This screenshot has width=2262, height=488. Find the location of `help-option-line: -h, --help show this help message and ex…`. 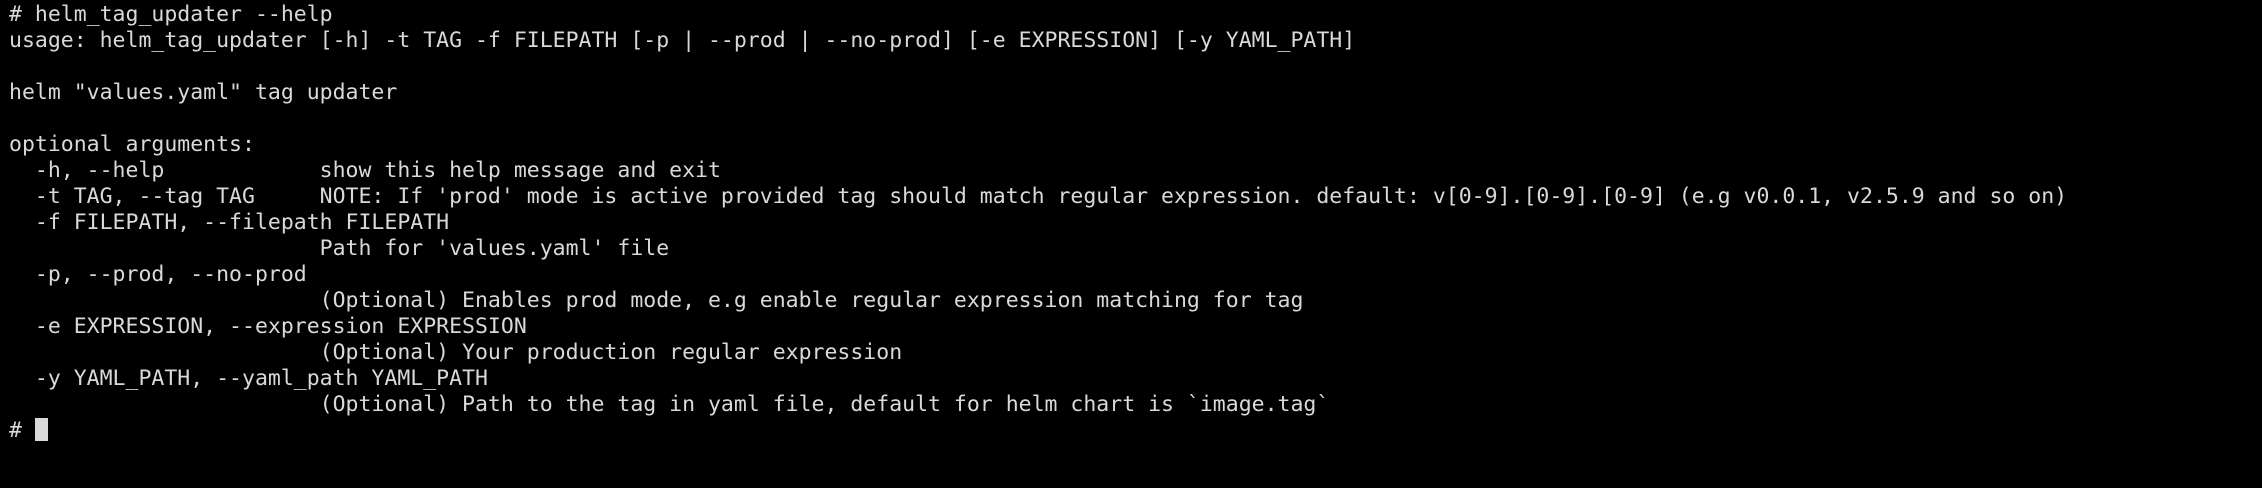

help-option-line: -h, --help show this help message and ex… is located at coordinates (365, 170).